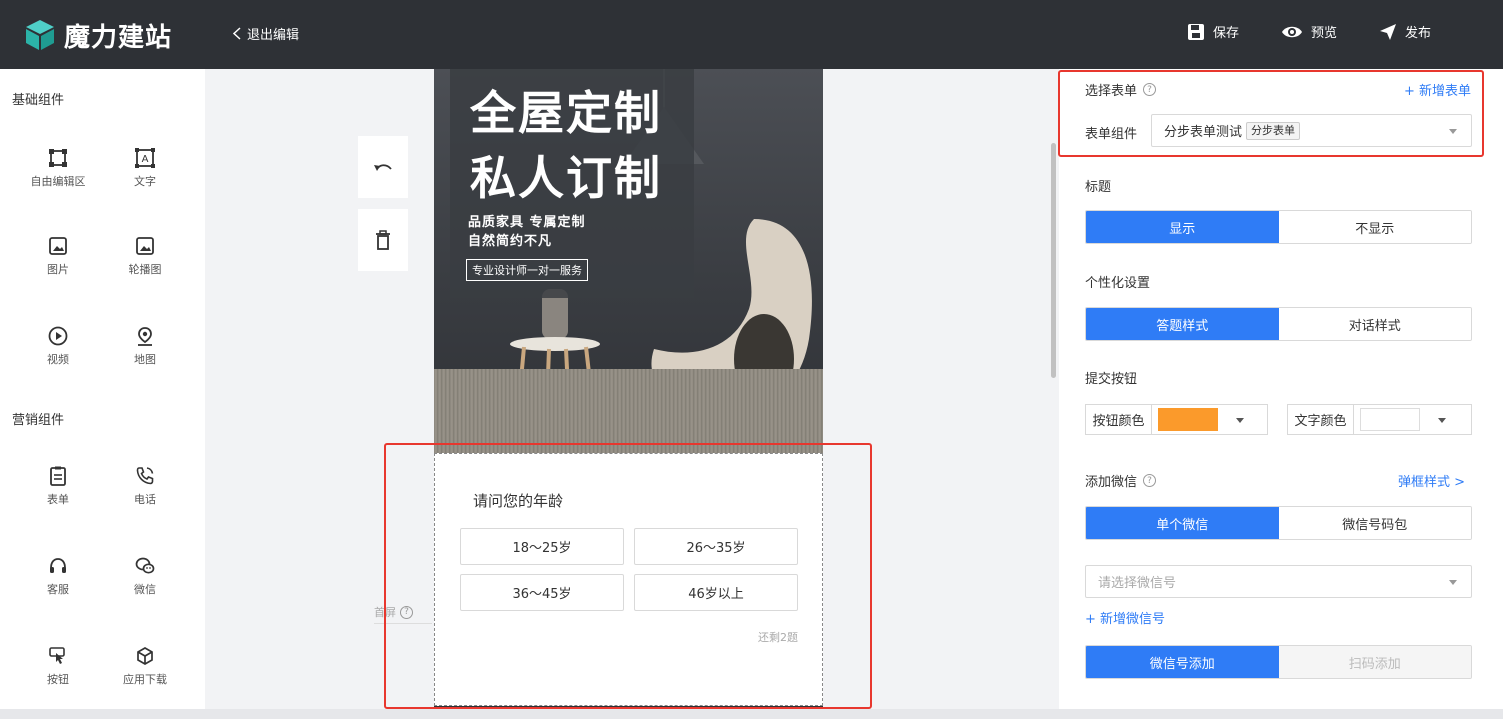 The width and height of the screenshot is (1503, 719). Describe the element at coordinates (58, 576) in the screenshot. I see `component-customer-service: 客服` at that location.